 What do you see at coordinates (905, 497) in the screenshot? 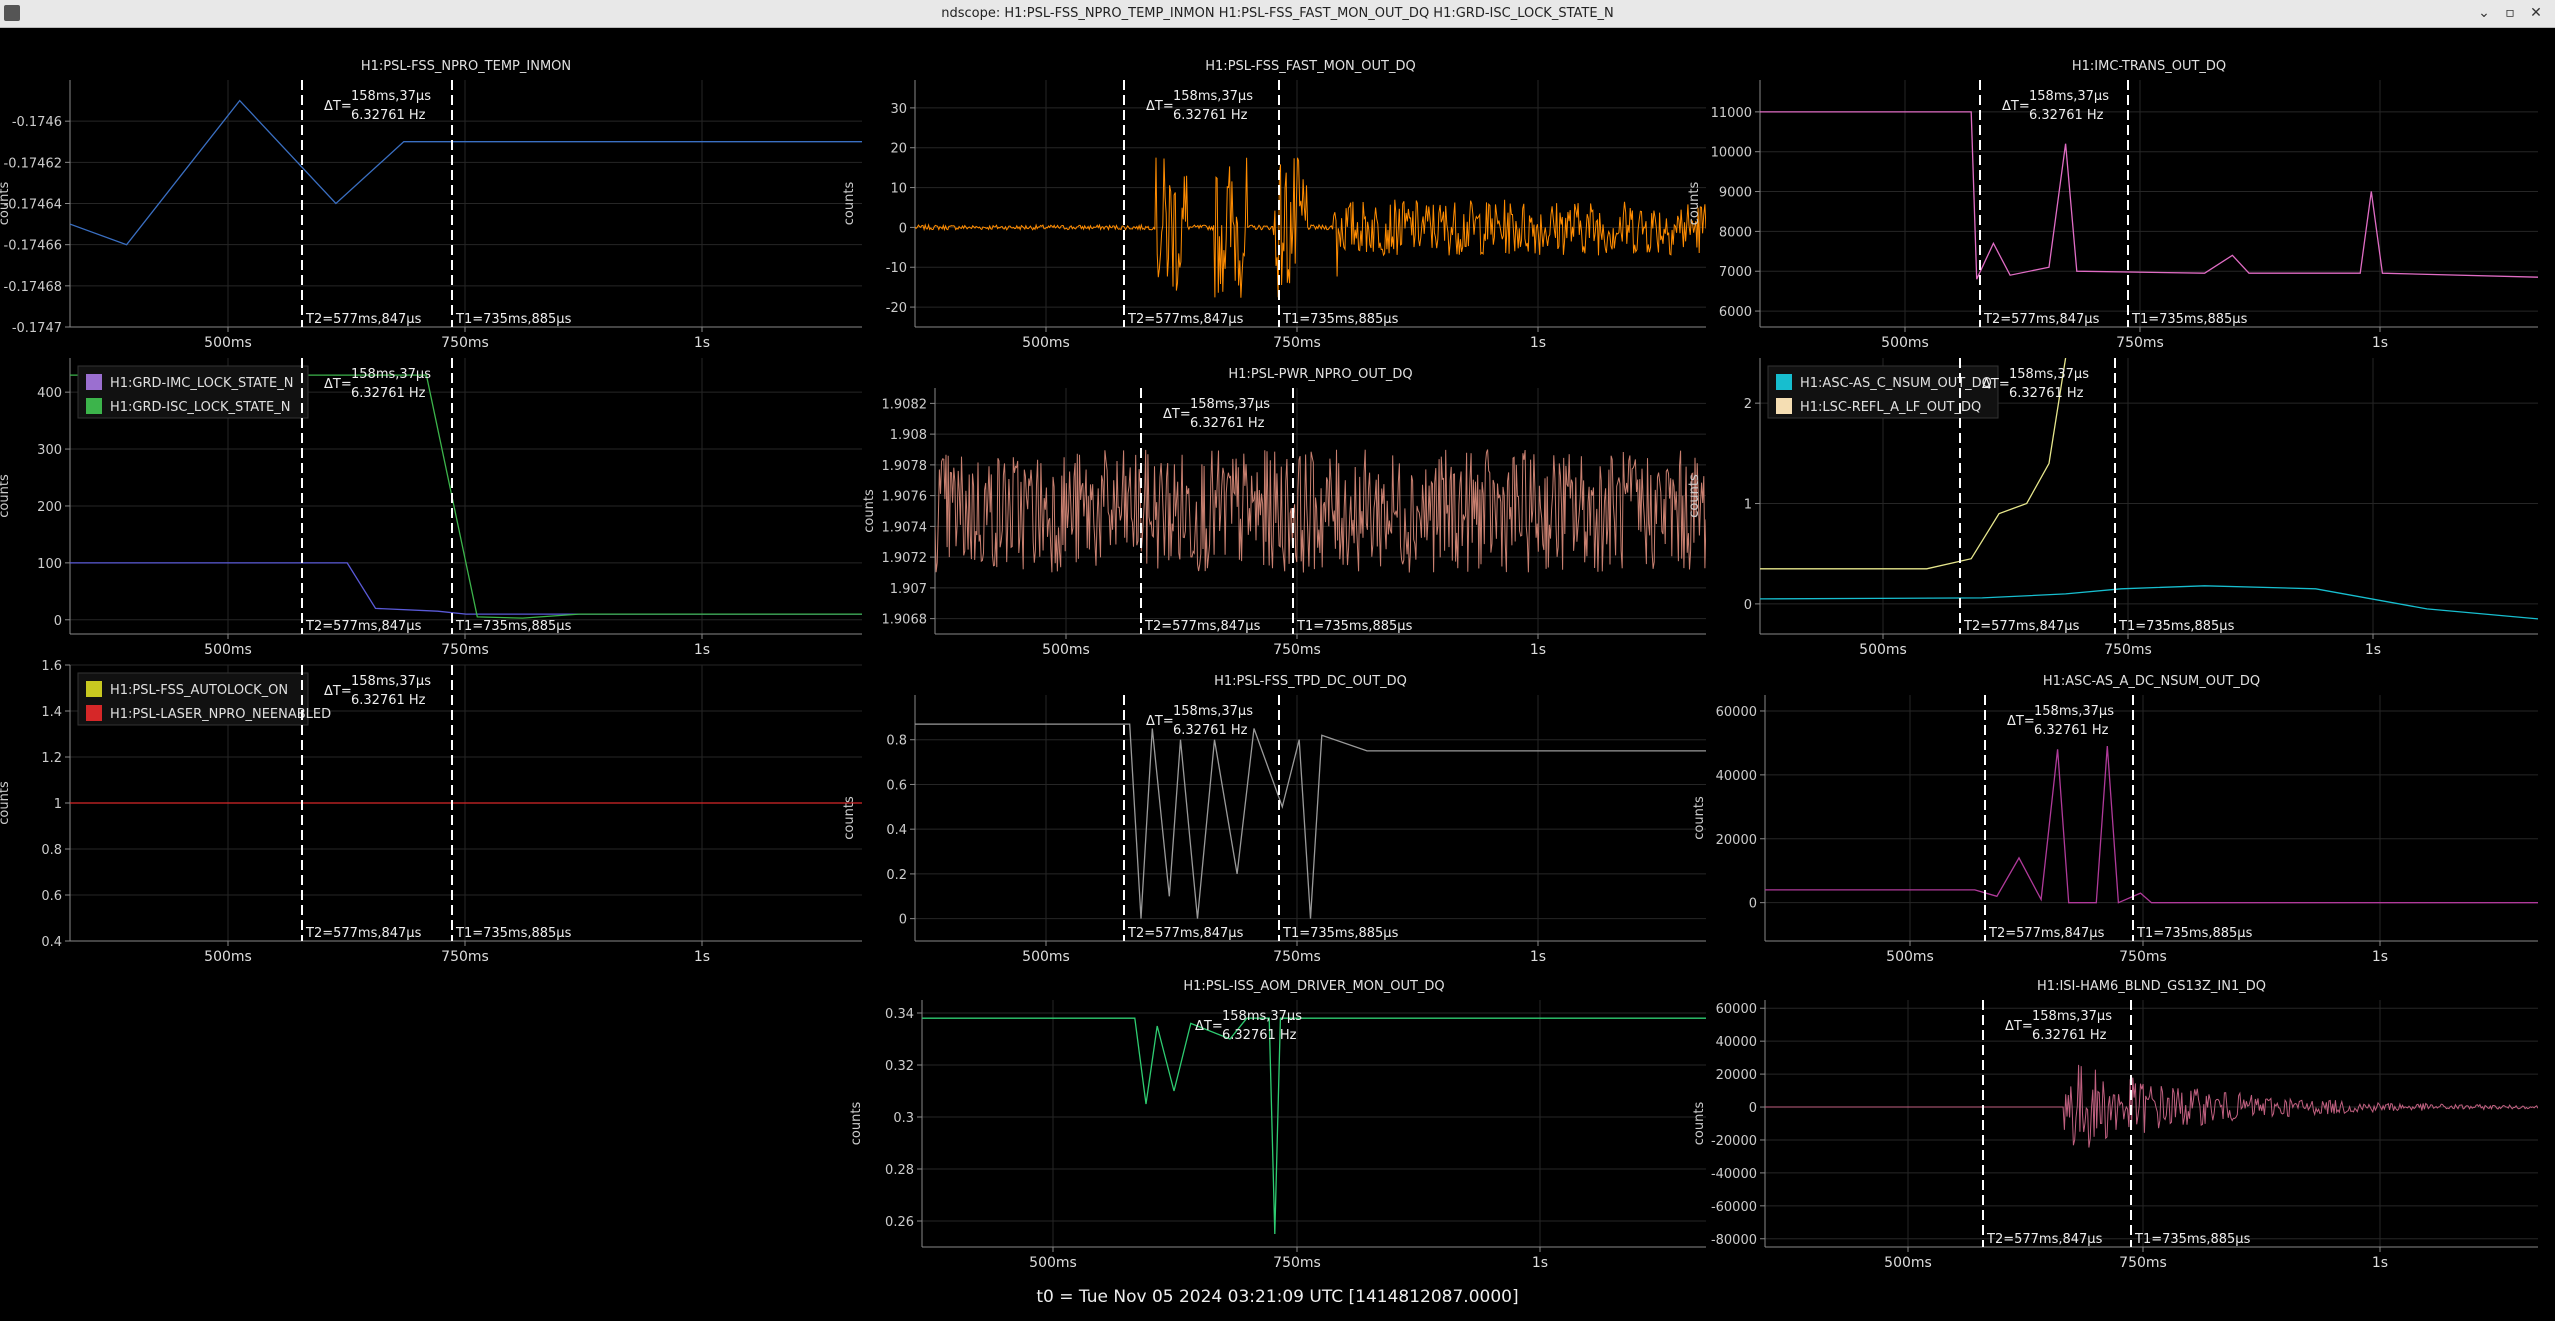
I see `y-tick-label: 1.9076` at bounding box center [905, 497].